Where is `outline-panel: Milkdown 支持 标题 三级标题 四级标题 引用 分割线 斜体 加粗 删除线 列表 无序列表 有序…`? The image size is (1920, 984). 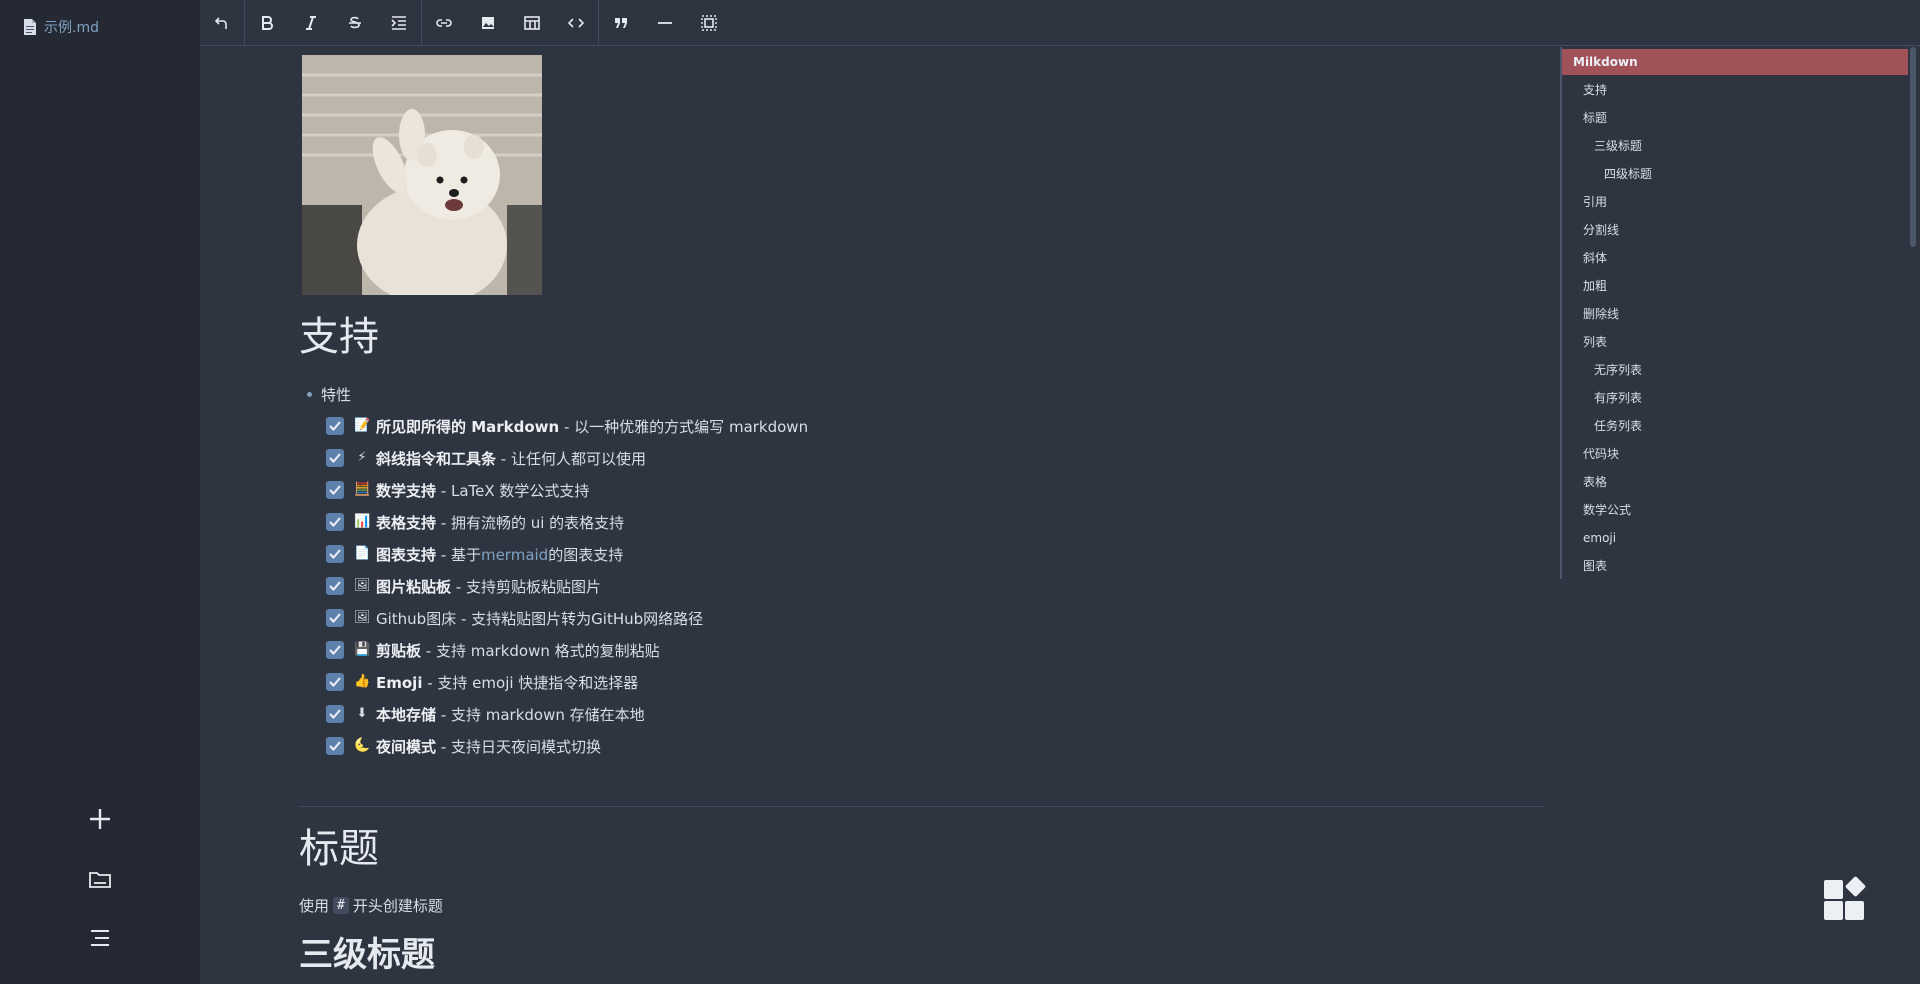 outline-panel: Milkdown 支持 标题 三级标题 四级标题 引用 分割线 斜体 加粗 删除线 列表 无序列表 有序… is located at coordinates (1734, 313).